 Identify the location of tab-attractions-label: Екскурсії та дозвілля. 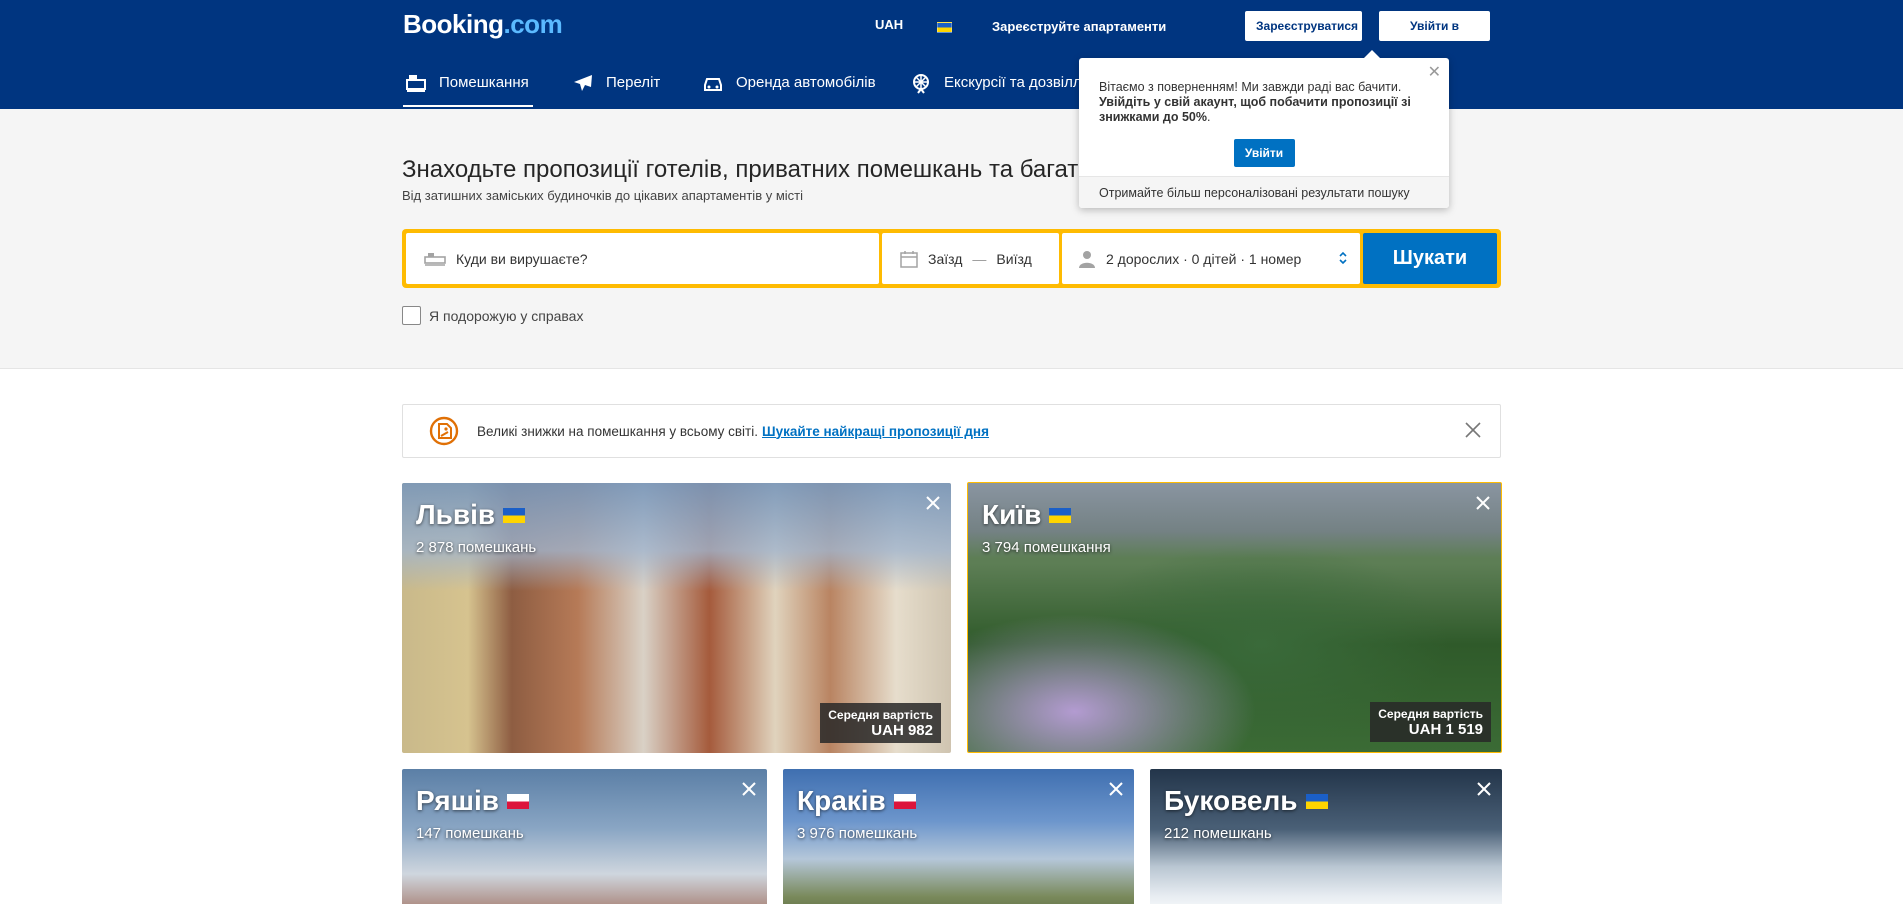
(1017, 82).